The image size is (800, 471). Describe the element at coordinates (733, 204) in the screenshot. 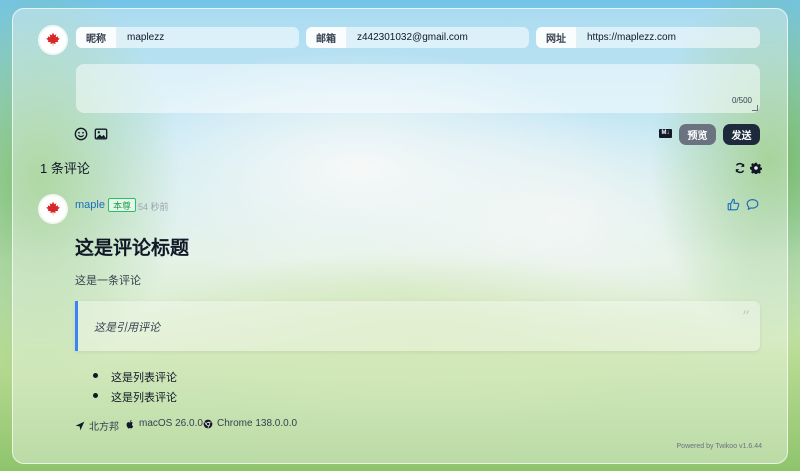

I see `thumbs-up-icon` at that location.